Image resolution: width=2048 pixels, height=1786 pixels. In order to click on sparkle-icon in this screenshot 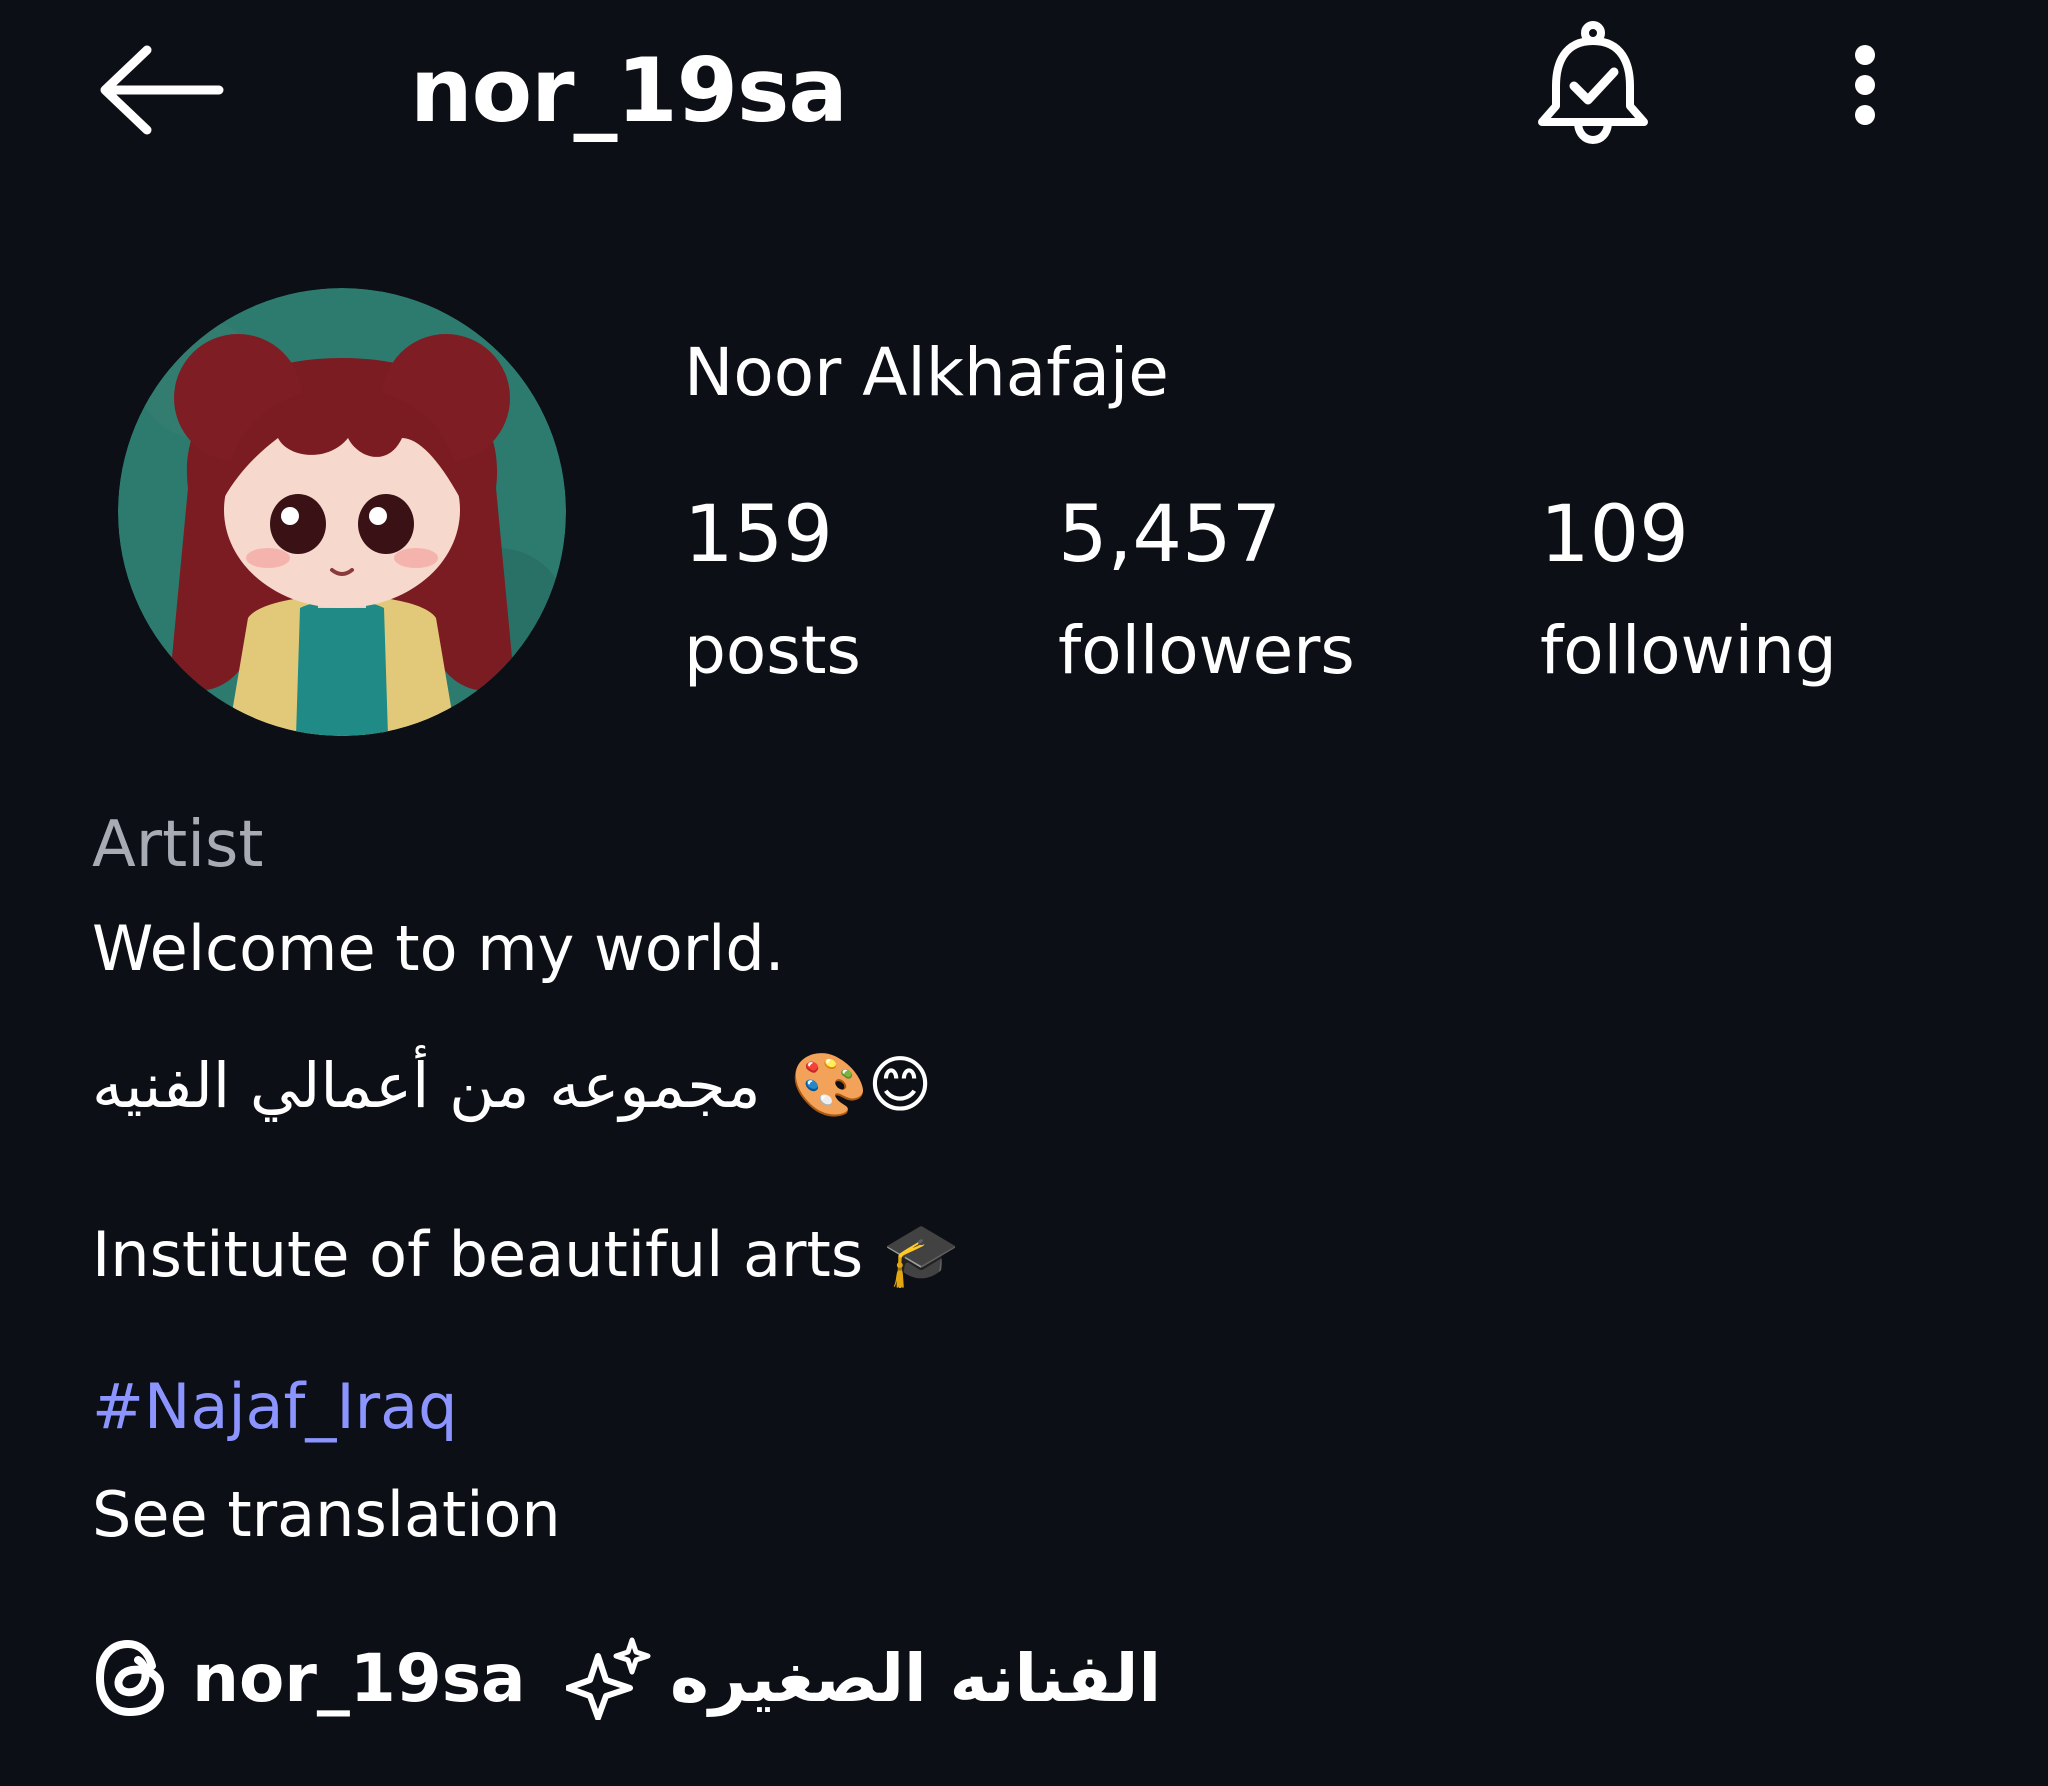, I will do `click(608, 1678)`.